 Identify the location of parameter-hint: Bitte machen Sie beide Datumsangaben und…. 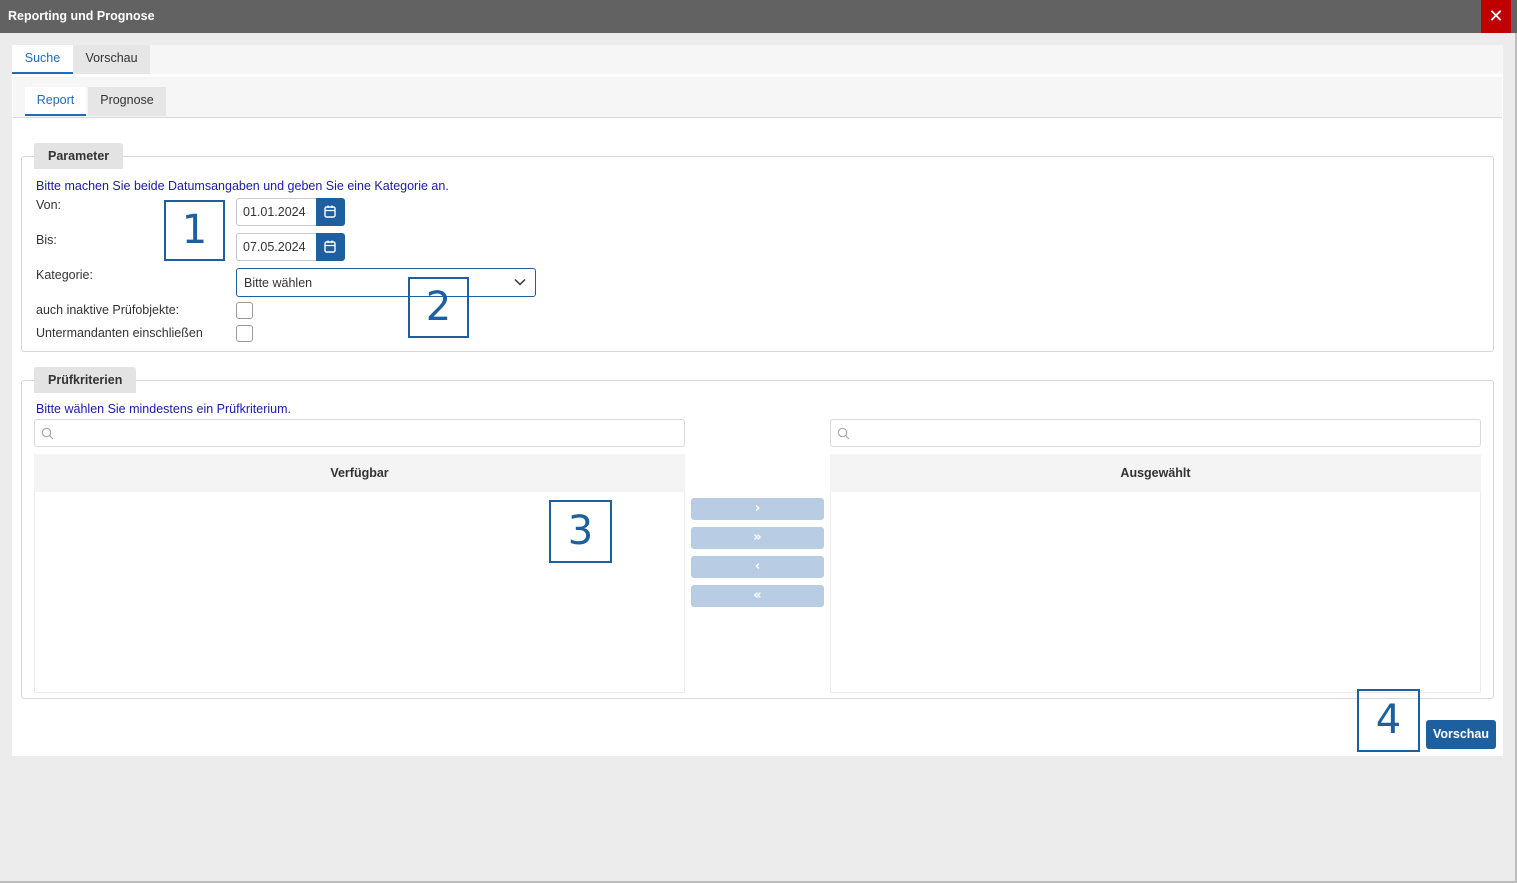
(242, 186).